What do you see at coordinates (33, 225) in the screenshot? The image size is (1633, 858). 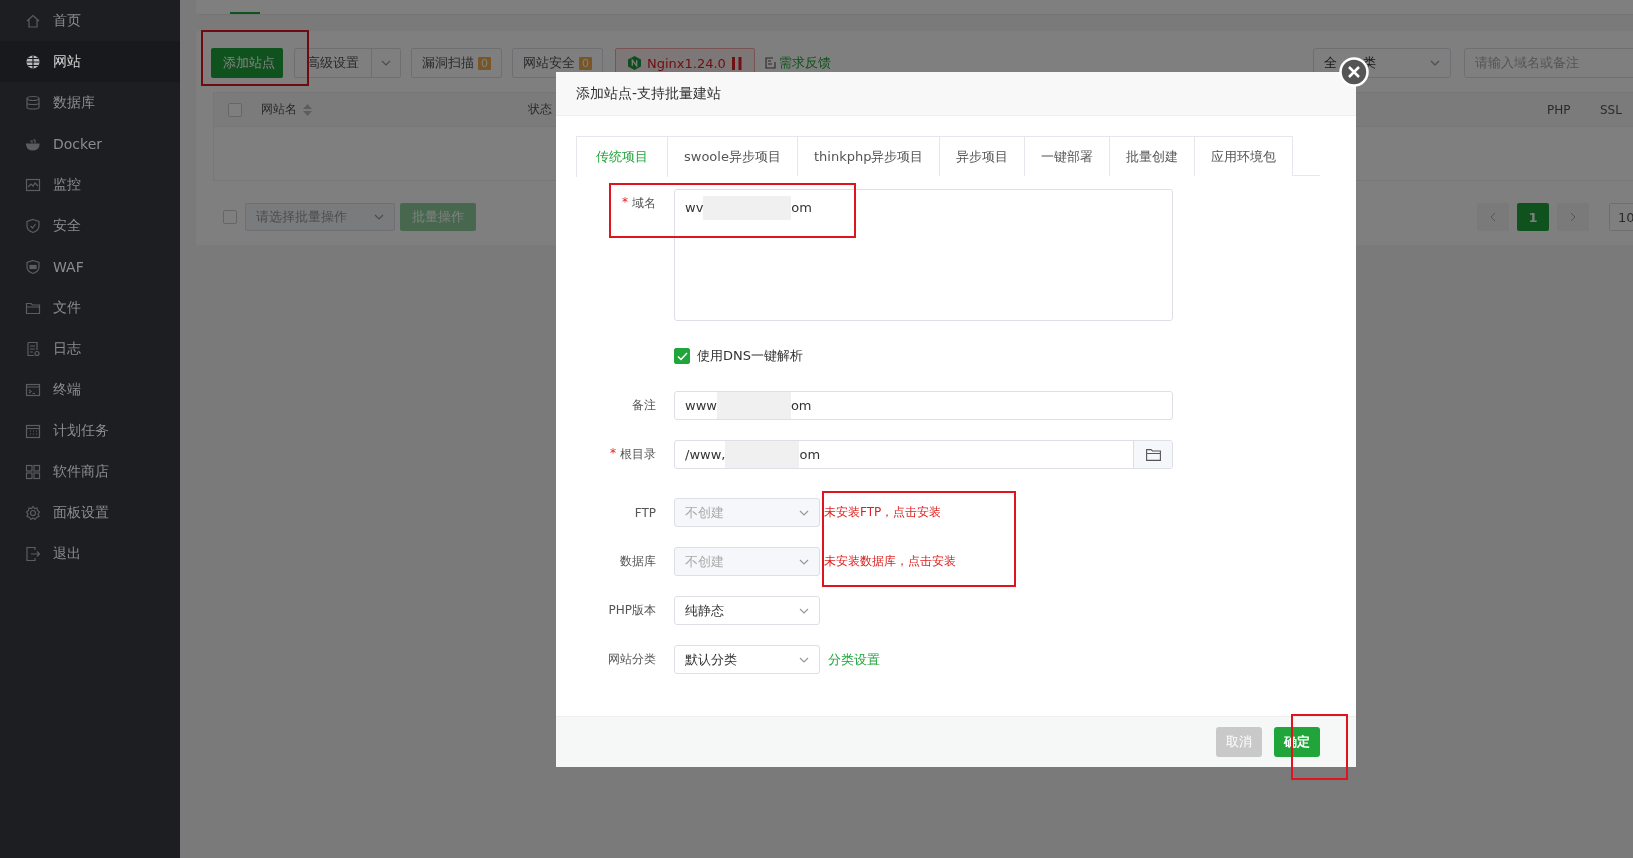 I see `shield-icon` at bounding box center [33, 225].